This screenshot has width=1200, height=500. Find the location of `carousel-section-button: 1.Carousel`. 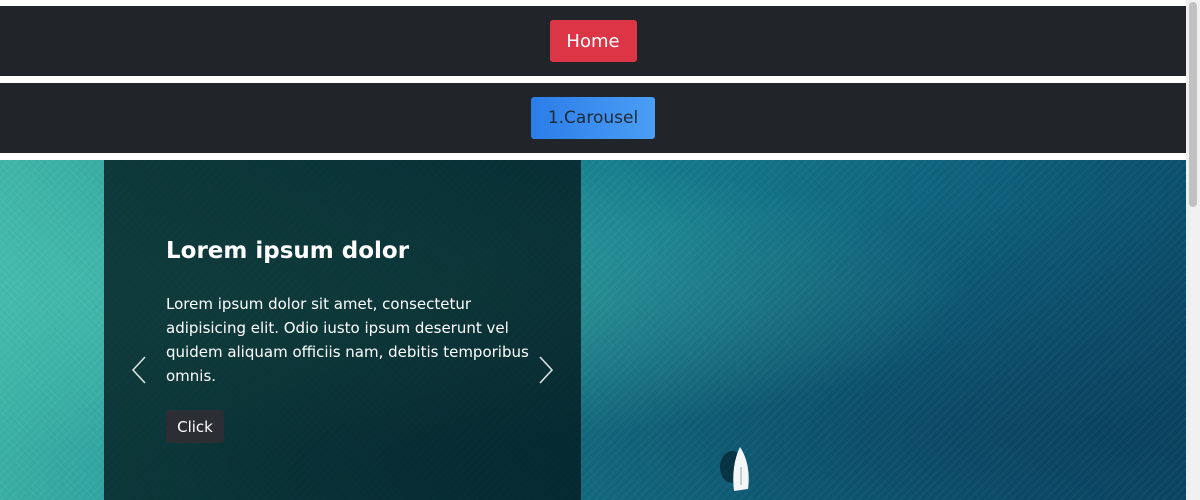

carousel-section-button: 1.Carousel is located at coordinates (593, 118).